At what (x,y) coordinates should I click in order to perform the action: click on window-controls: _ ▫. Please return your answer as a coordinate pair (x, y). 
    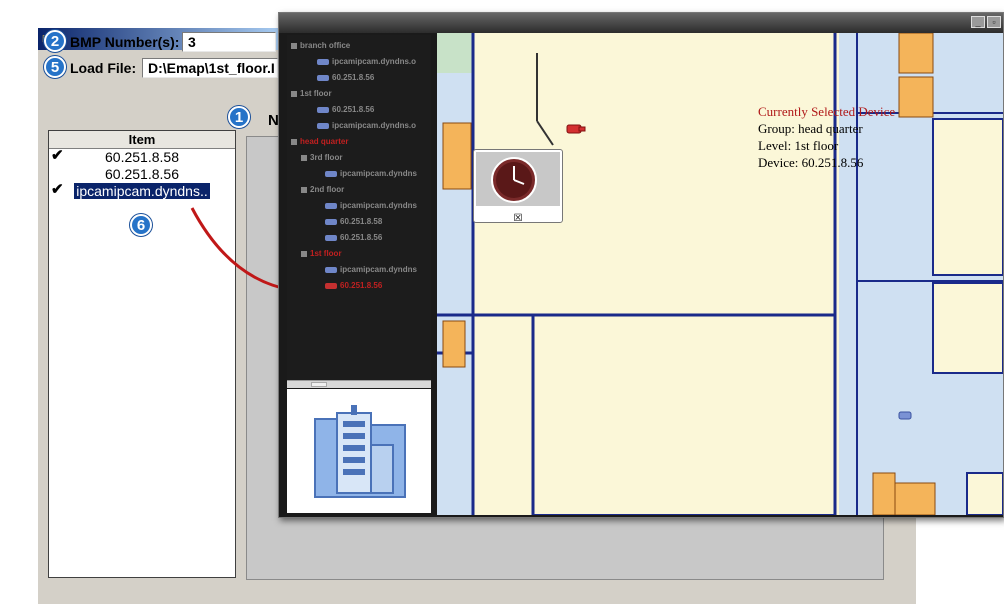
    Looking at the image, I should click on (986, 22).